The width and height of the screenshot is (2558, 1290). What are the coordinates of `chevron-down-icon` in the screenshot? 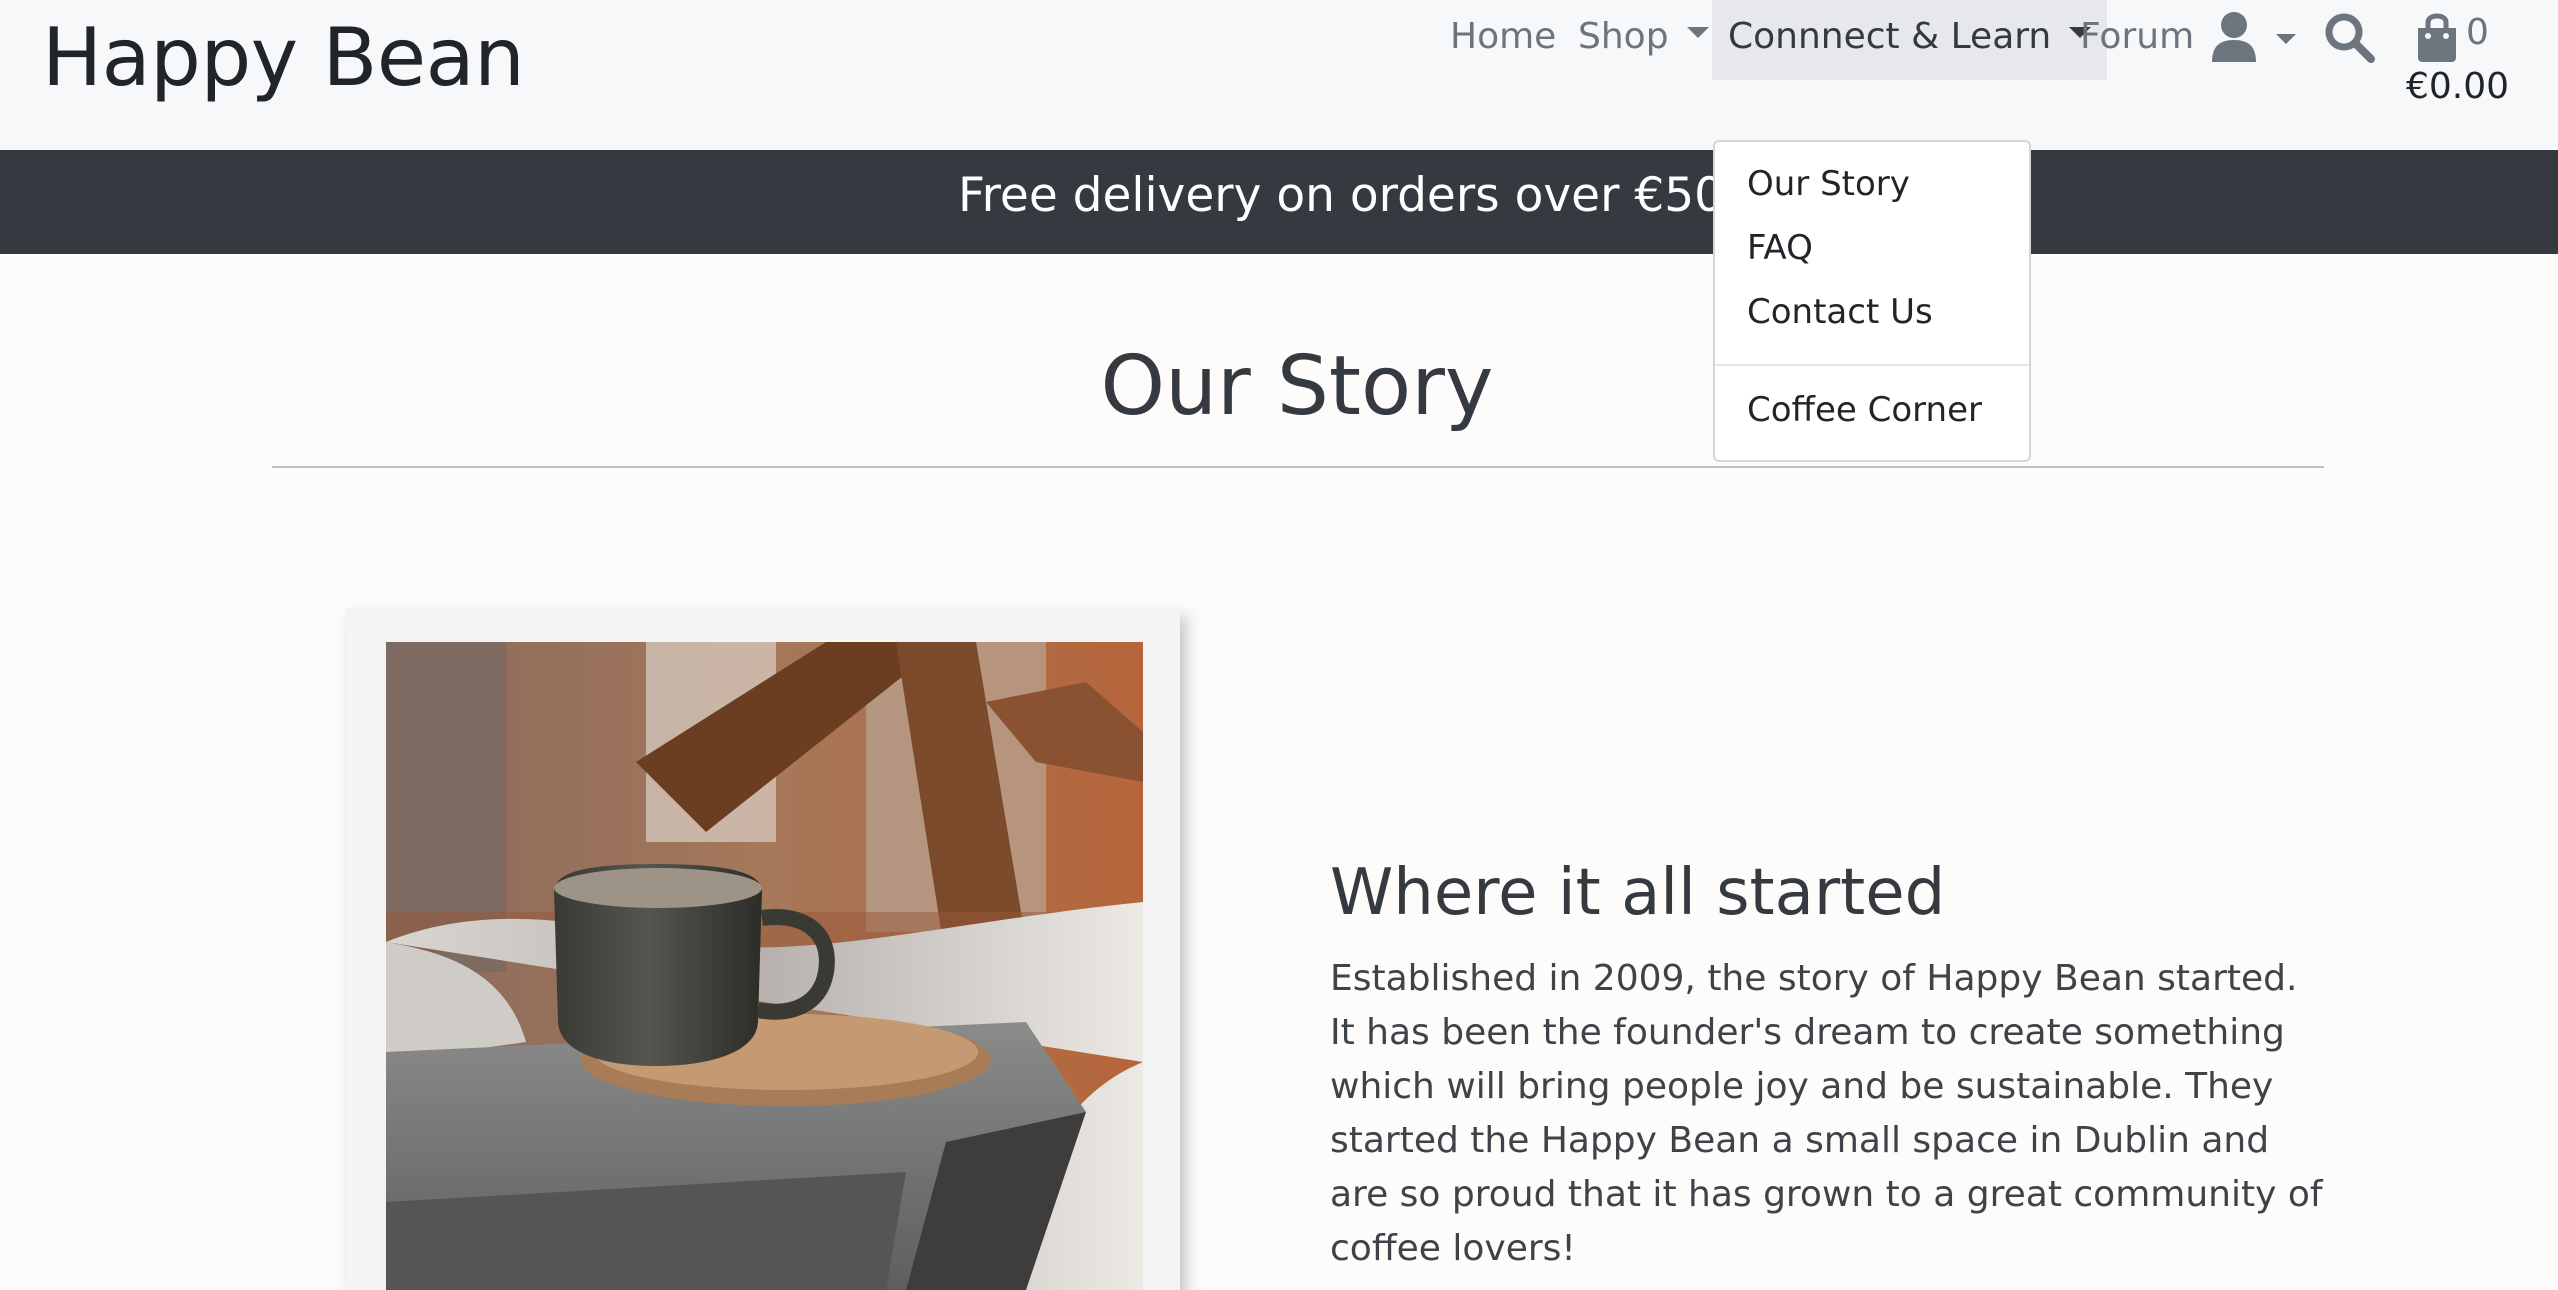 It's located at (1697, 32).